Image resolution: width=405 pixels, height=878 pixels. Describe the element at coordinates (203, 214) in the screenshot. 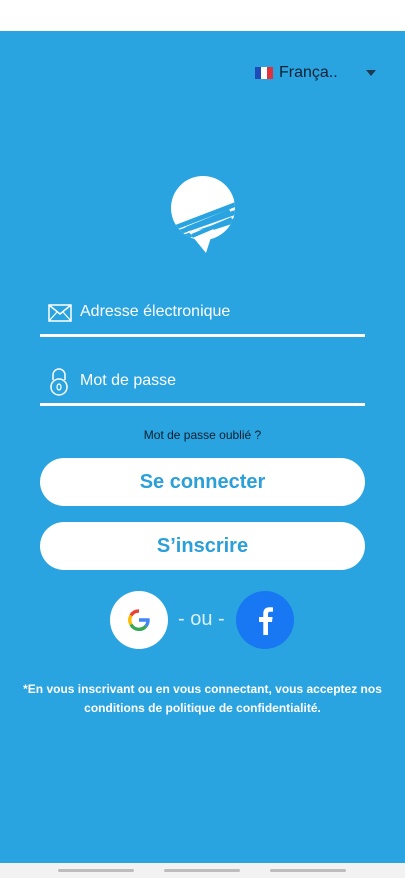

I see `app-logo` at that location.